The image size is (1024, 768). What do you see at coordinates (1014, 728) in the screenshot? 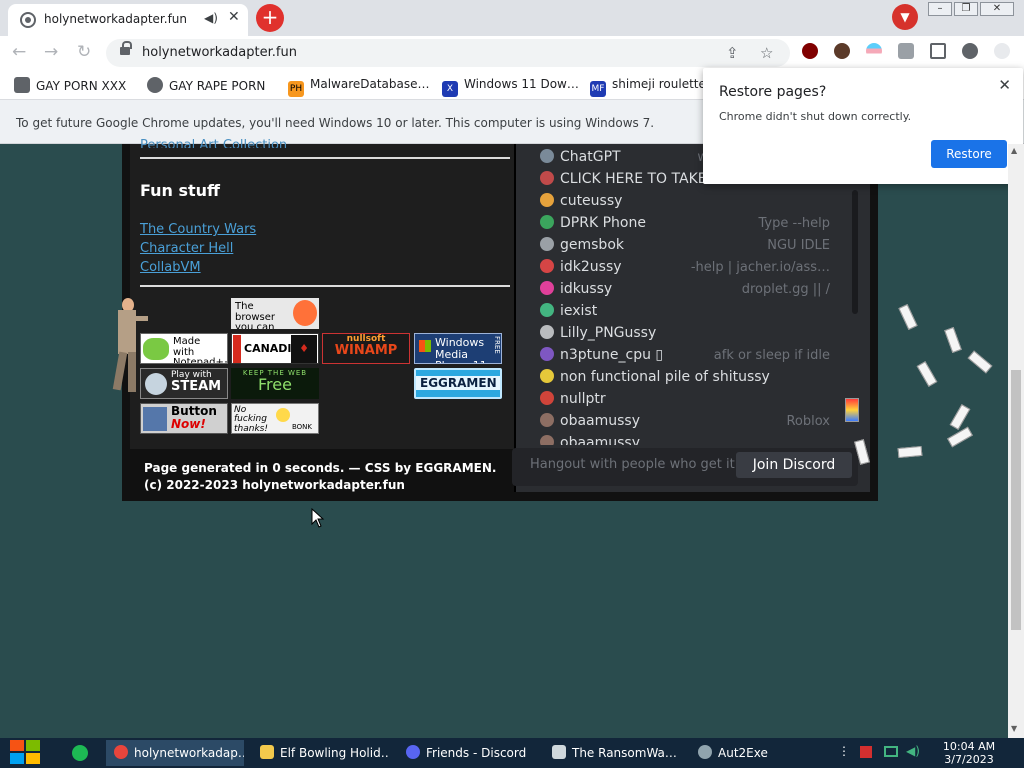
I see `scroll-down-icon: ▼` at bounding box center [1014, 728].